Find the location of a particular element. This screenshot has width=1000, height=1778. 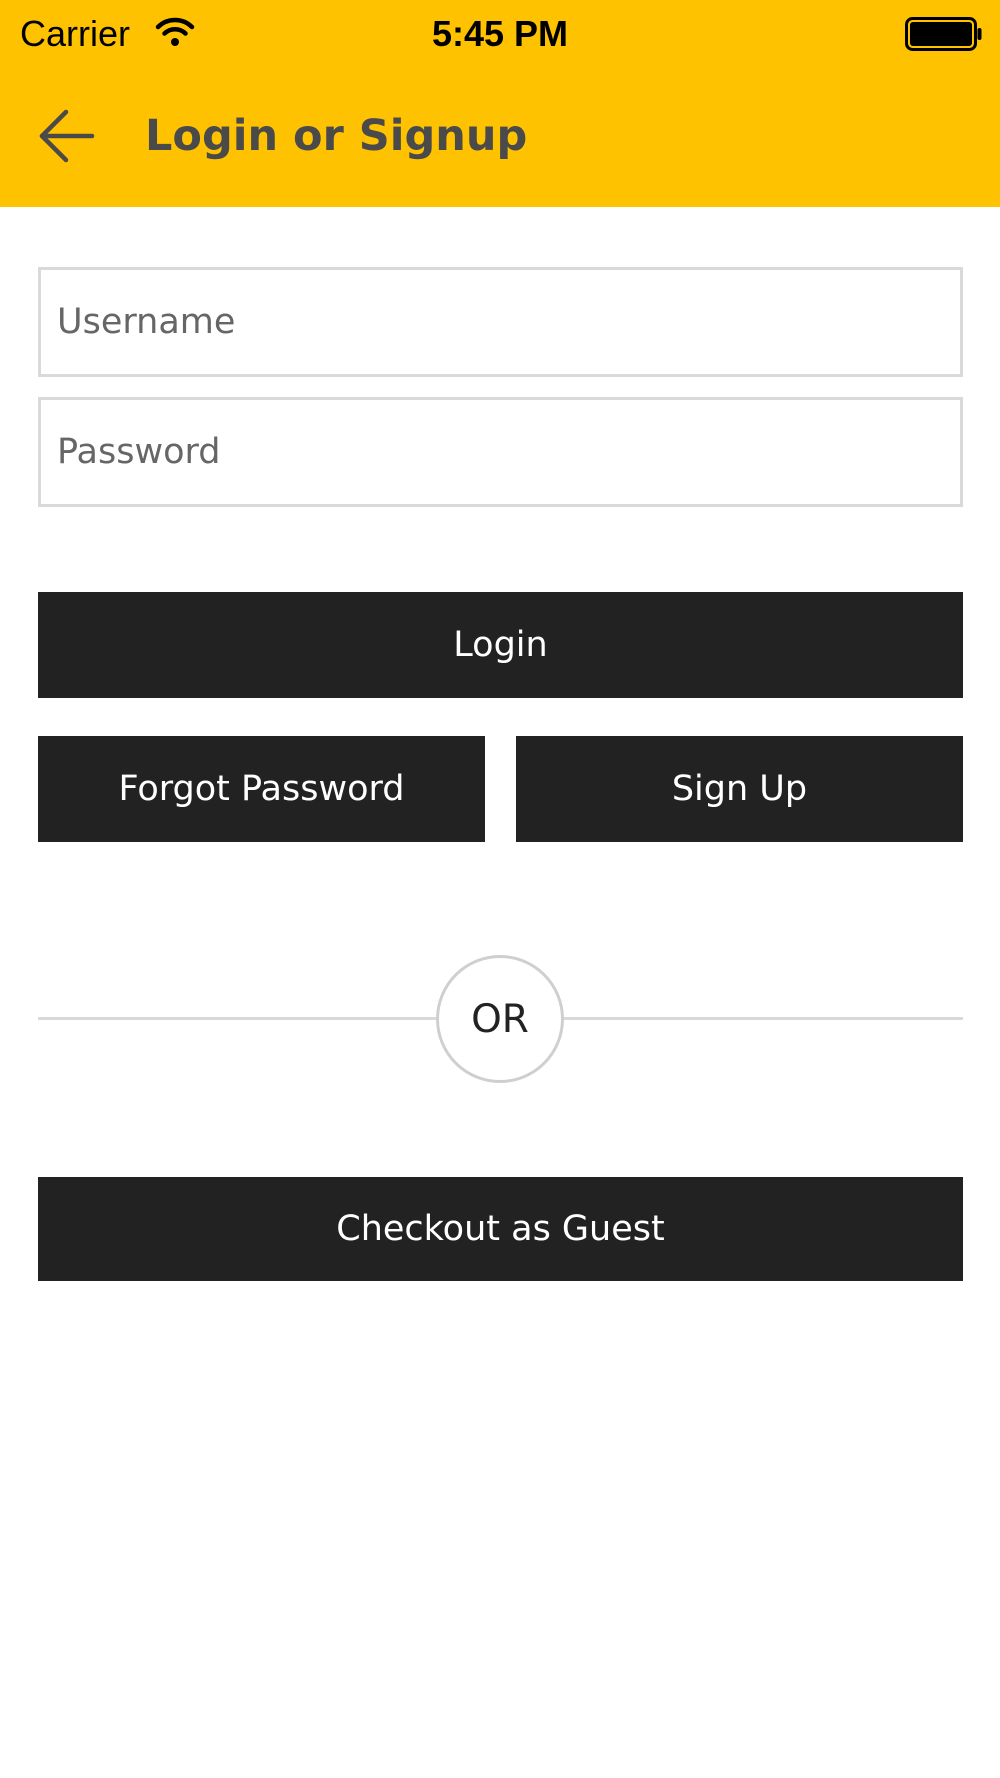

battery-icon is located at coordinates (943, 34).